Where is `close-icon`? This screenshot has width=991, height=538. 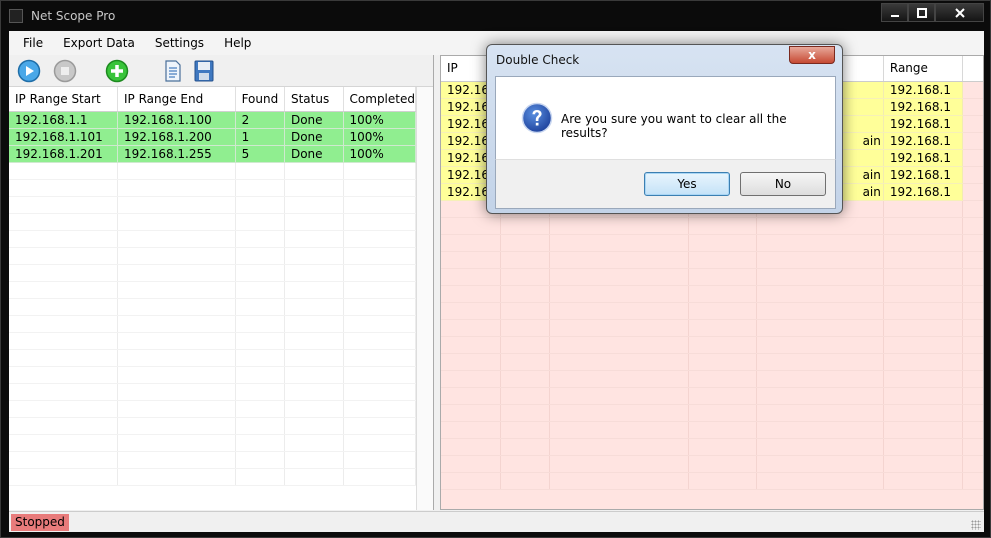 close-icon is located at coordinates (959, 12).